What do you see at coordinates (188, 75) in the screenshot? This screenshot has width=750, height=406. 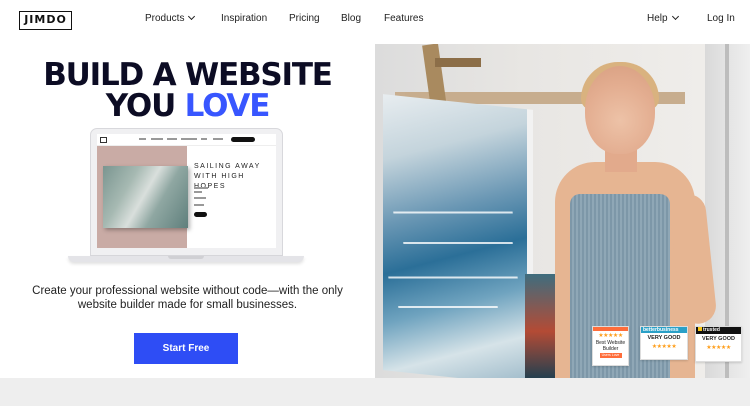 I see `hero-headline-line1: BUILD A WEBSITE` at bounding box center [188, 75].